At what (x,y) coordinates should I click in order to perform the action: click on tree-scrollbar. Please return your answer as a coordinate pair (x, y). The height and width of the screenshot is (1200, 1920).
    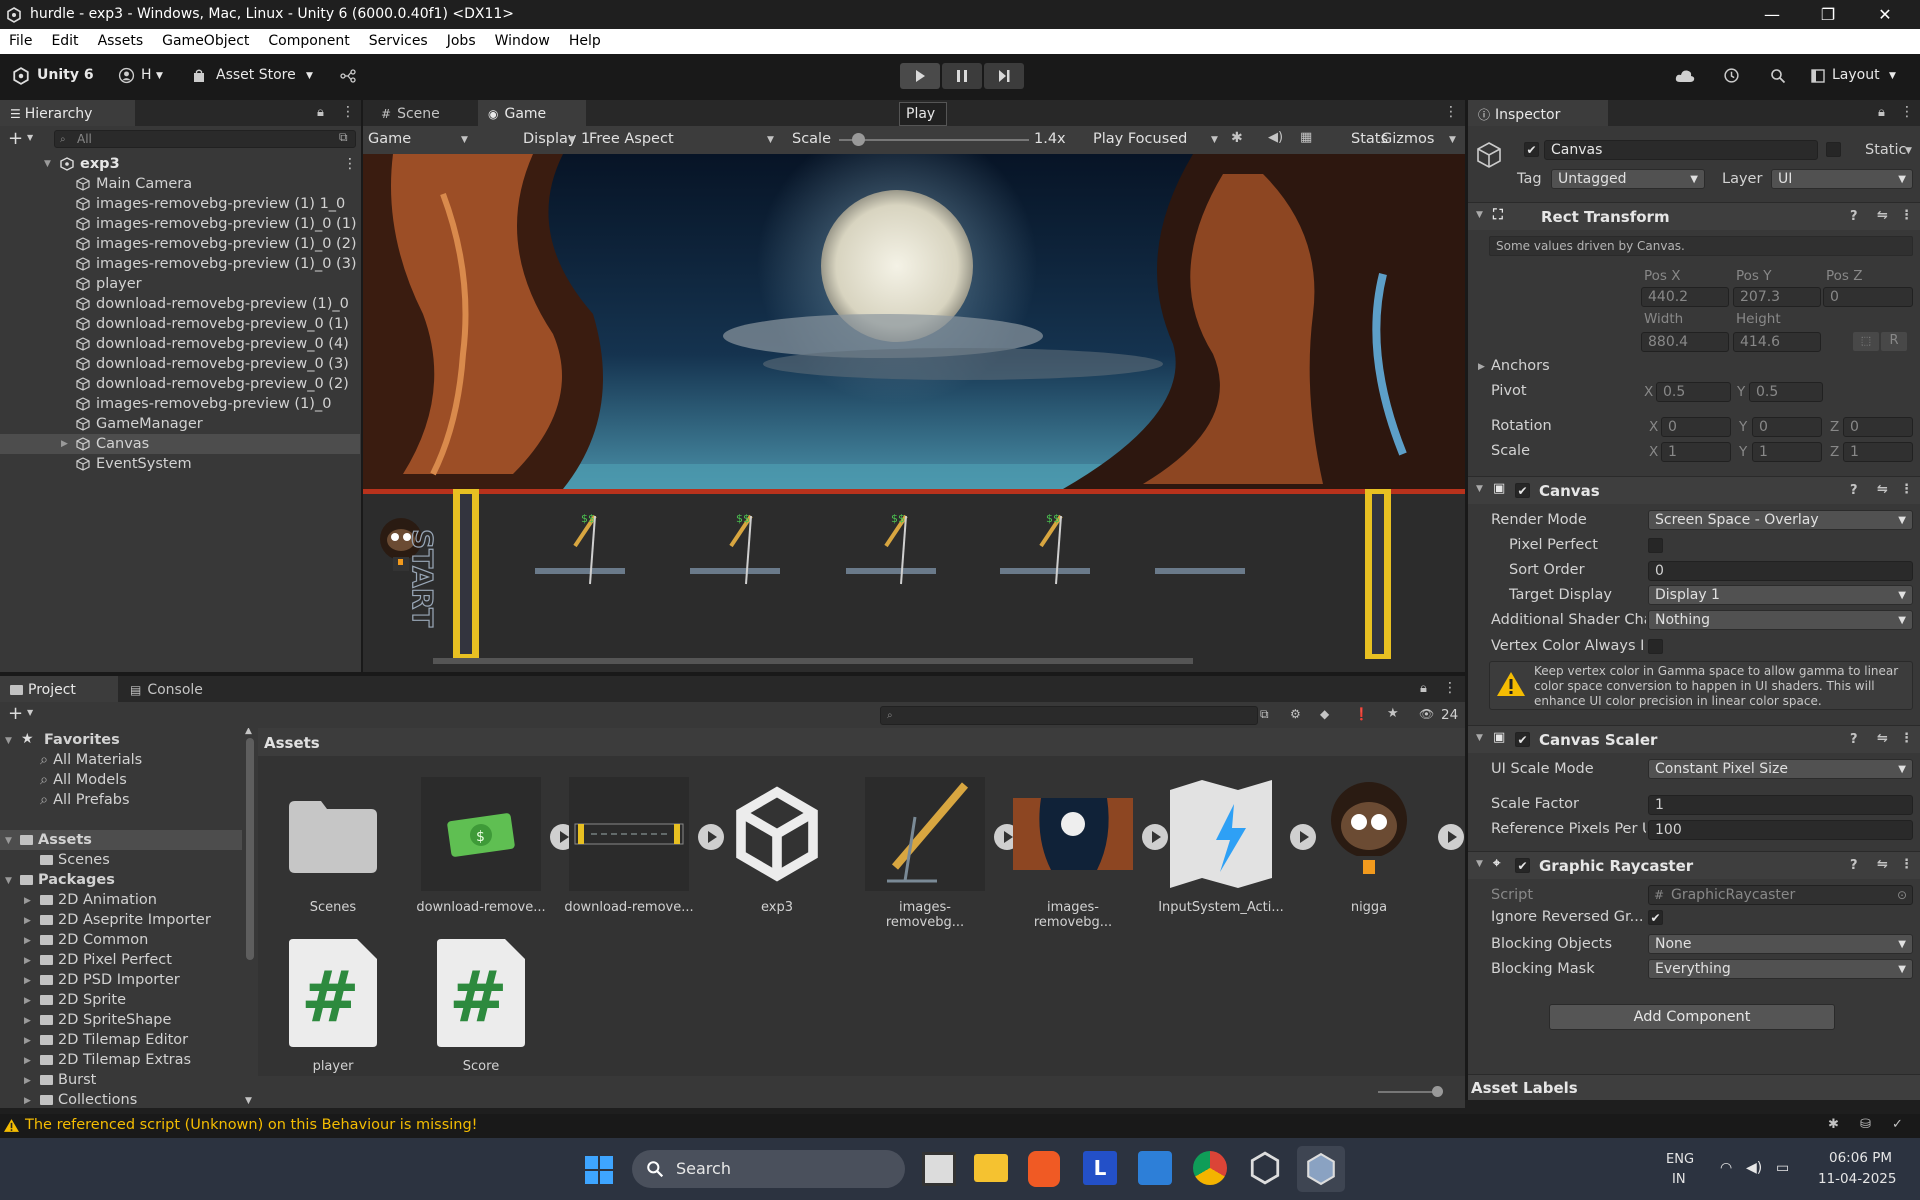
    Looking at the image, I should click on (250, 849).